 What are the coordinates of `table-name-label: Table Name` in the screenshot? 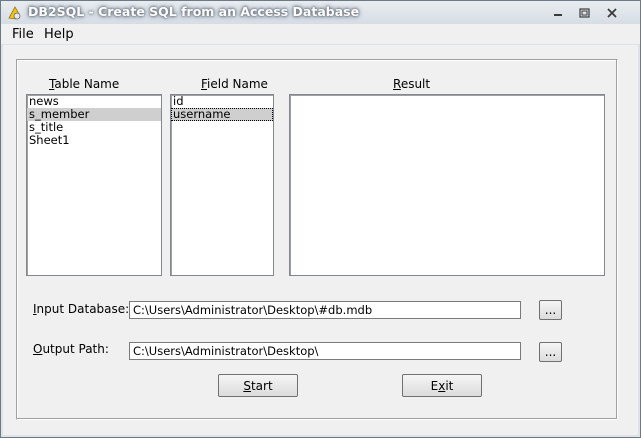 It's located at (84, 84).